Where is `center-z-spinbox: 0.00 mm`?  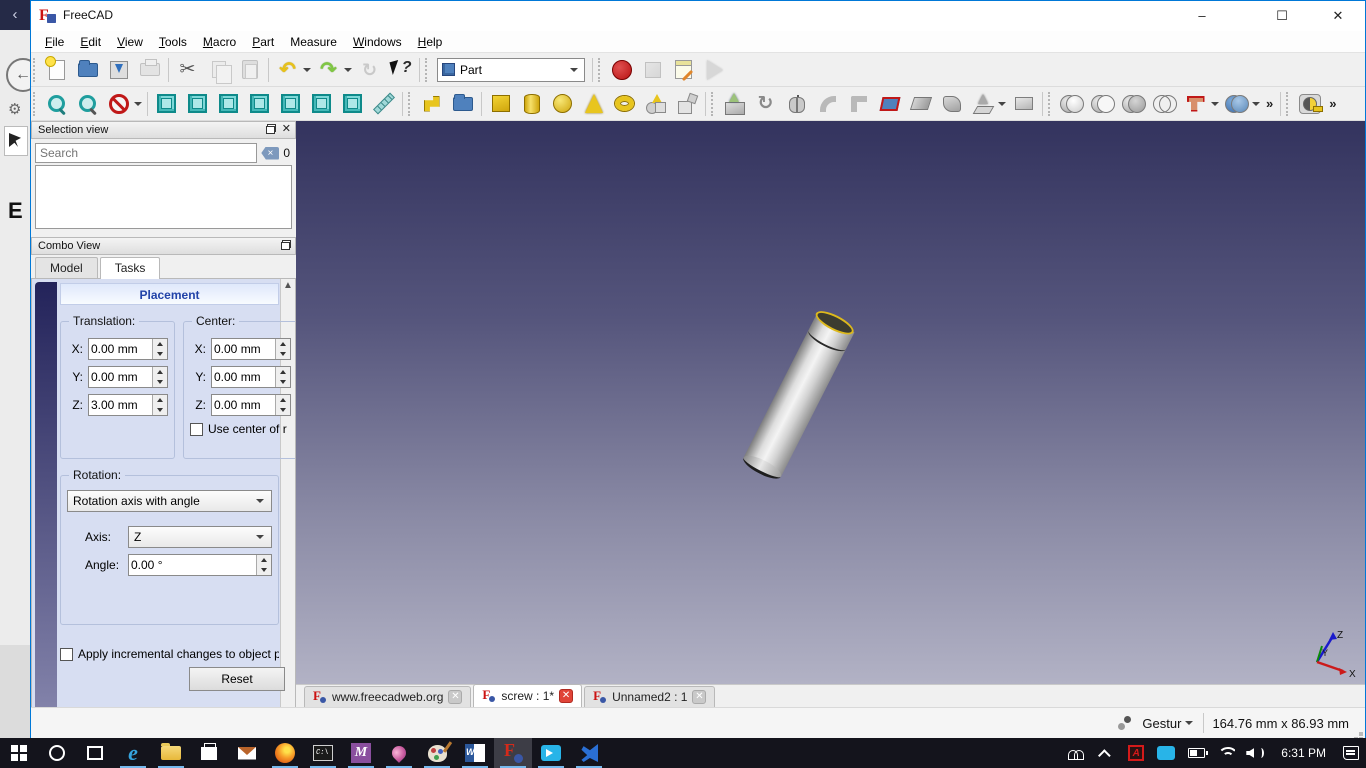 center-z-spinbox: 0.00 mm is located at coordinates (251, 405).